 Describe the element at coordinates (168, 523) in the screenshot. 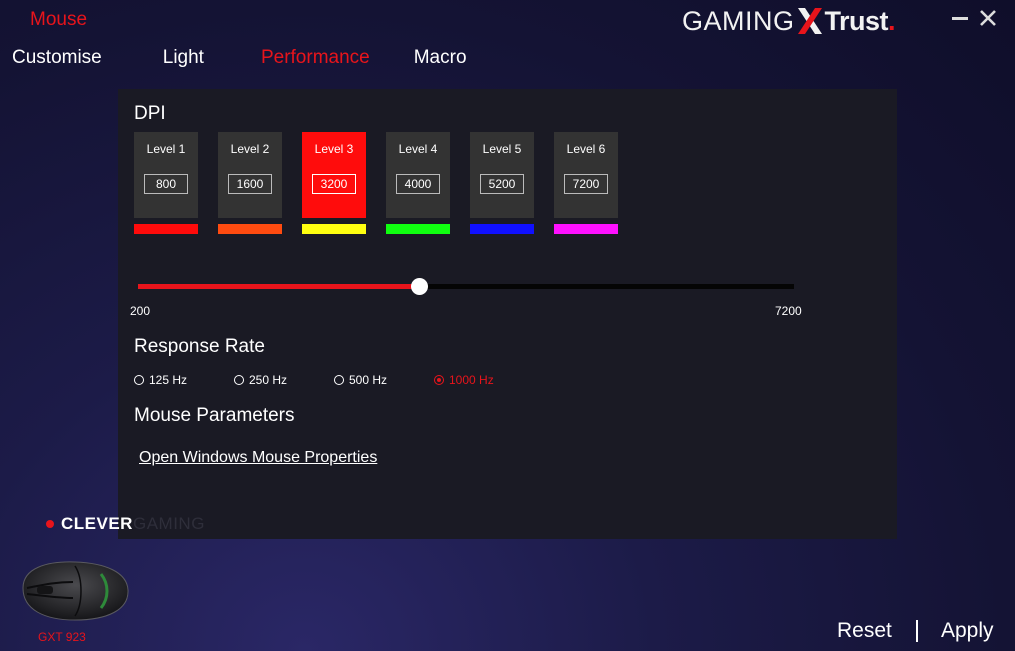

I see `logo-gaming-text: GAMING` at that location.